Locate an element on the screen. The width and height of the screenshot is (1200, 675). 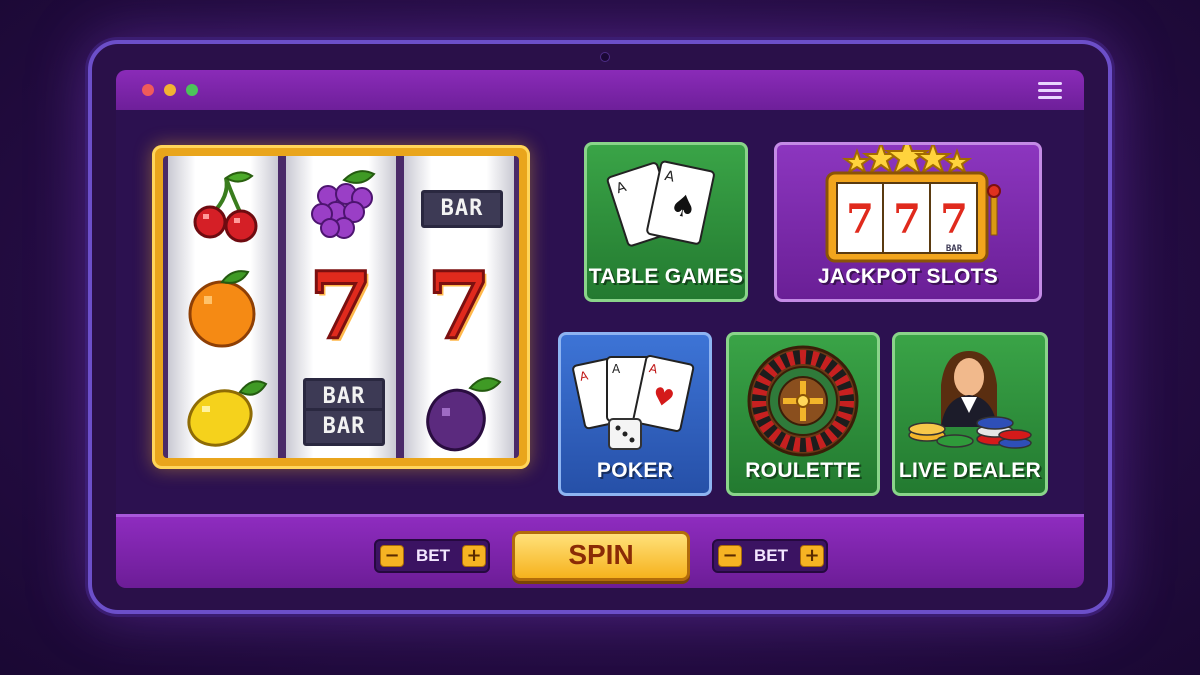
live-dealer-label: LIVE DEALER is located at coordinates (970, 470).